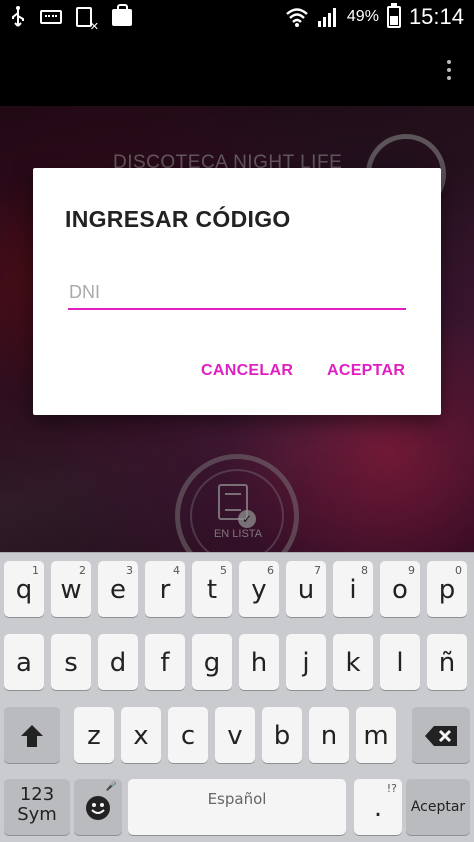 The height and width of the screenshot is (842, 474). I want to click on key-label: q, so click(24, 590).